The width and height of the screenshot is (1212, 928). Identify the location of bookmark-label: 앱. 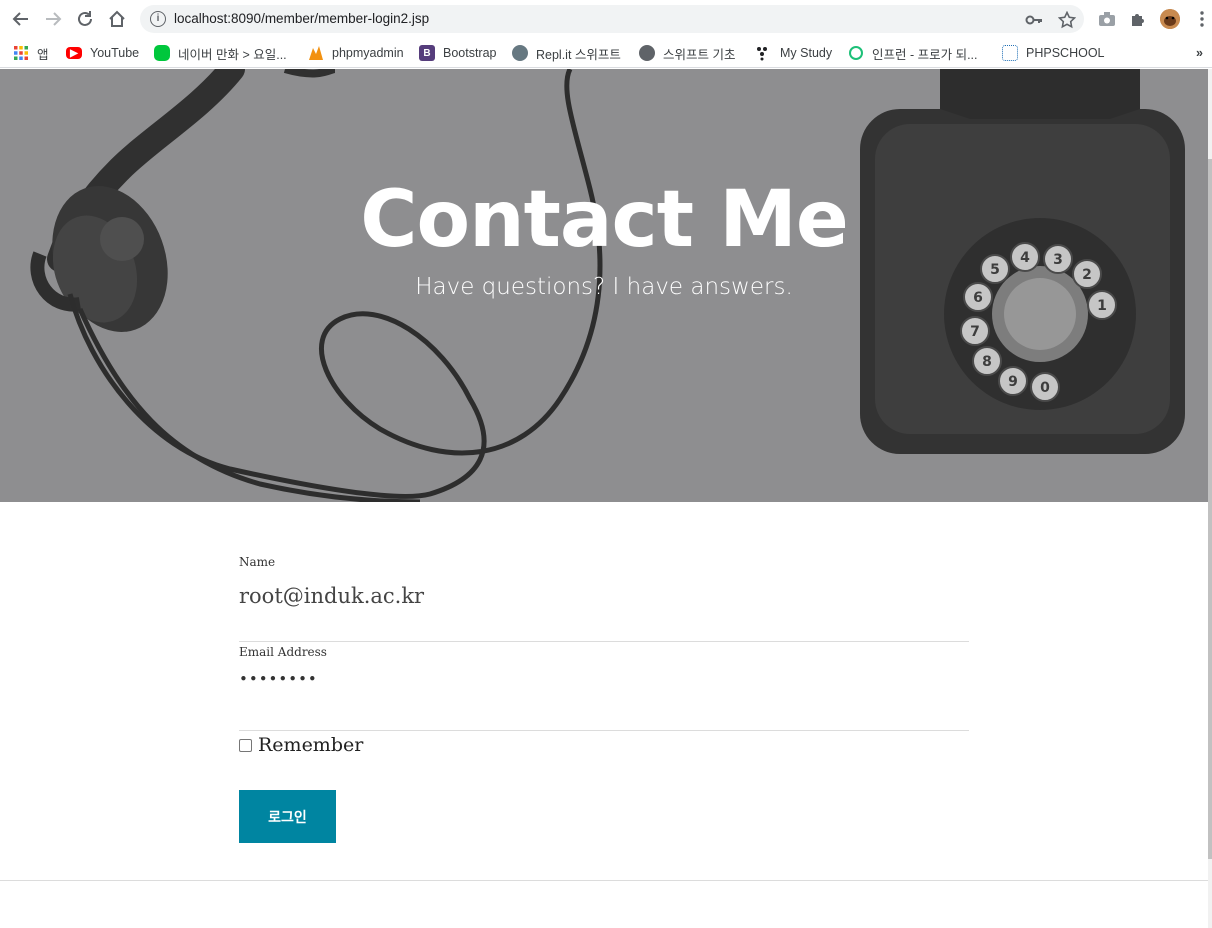
(43, 54).